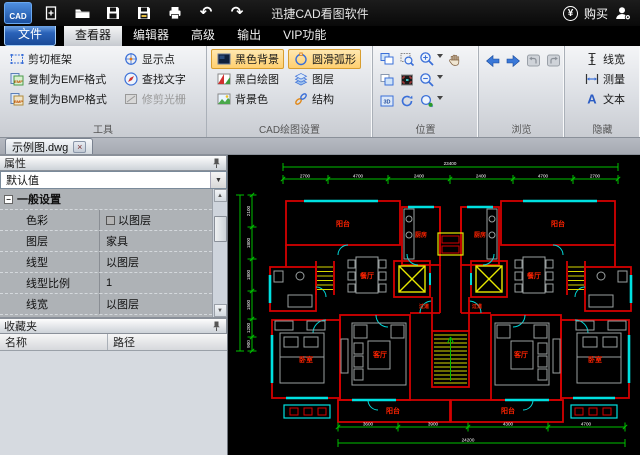 Image resolution: width=640 pixels, height=455 pixels. What do you see at coordinates (481, 175) in the screenshot?
I see `svg-text: 2400` at bounding box center [481, 175].